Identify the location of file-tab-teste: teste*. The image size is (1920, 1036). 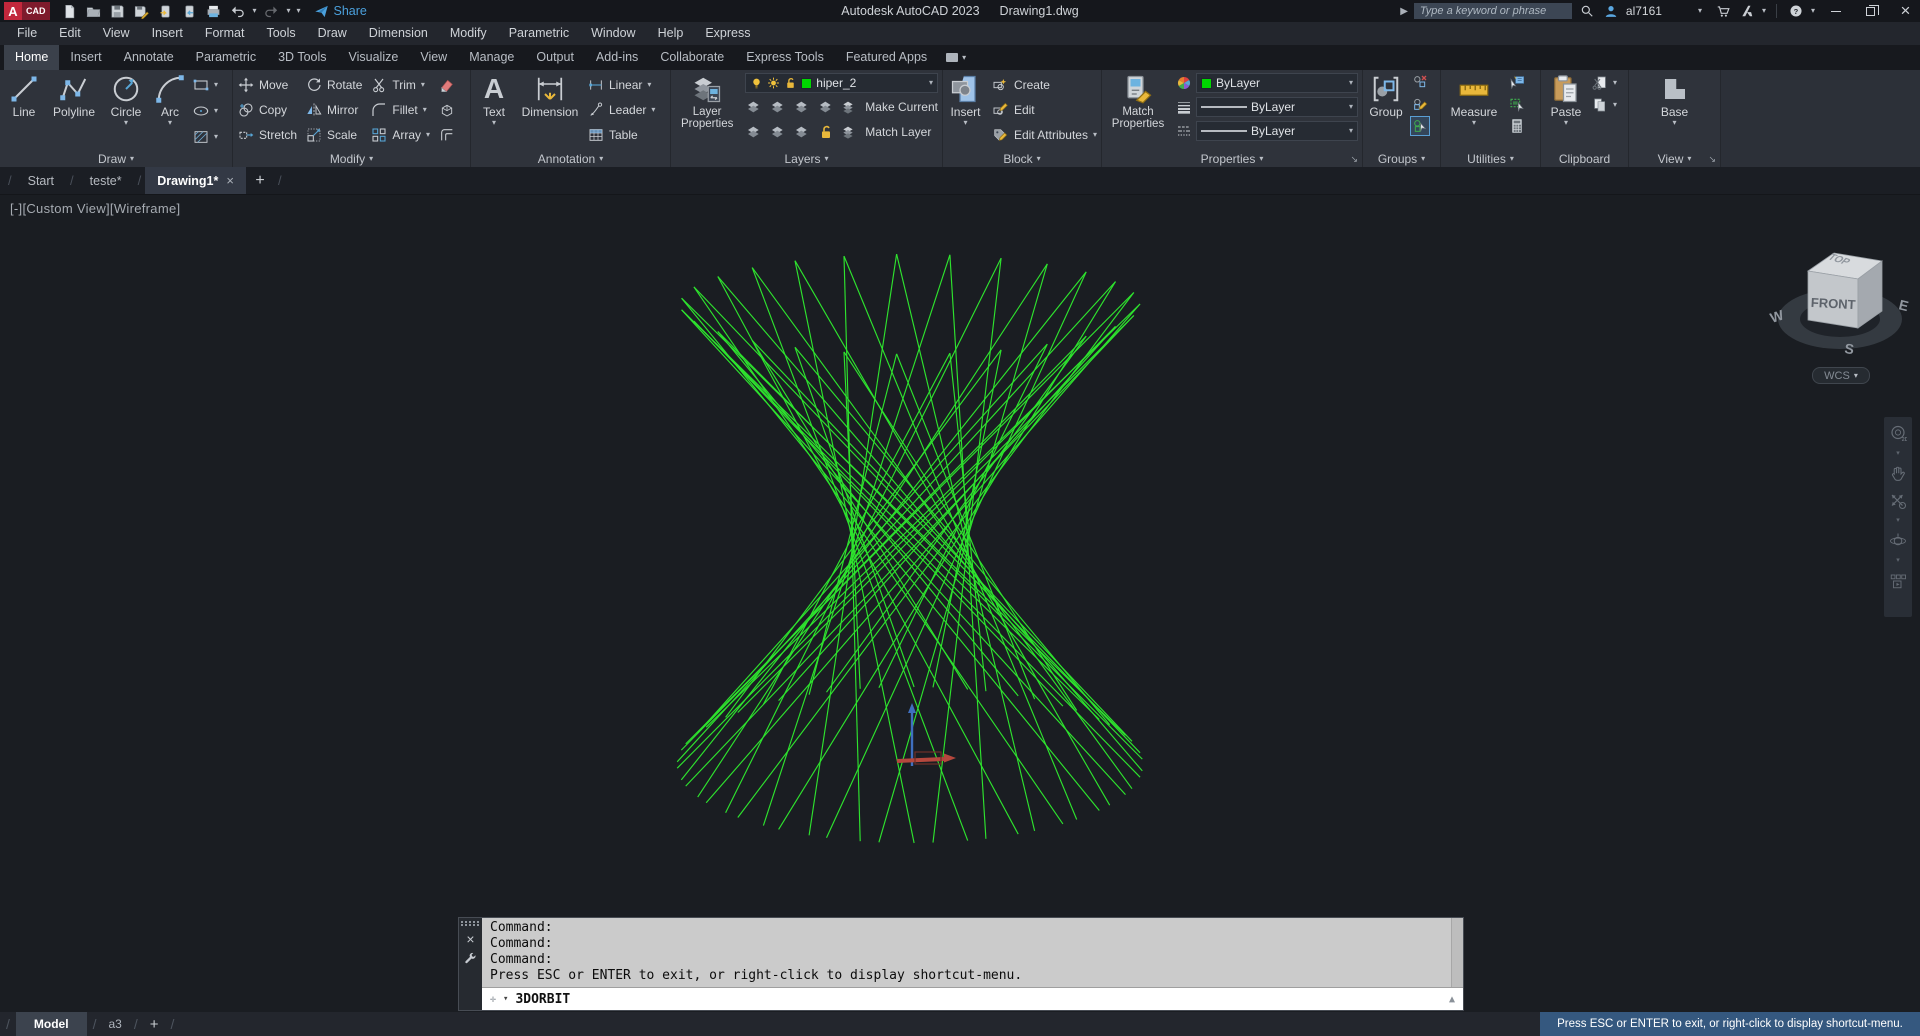
(106, 180).